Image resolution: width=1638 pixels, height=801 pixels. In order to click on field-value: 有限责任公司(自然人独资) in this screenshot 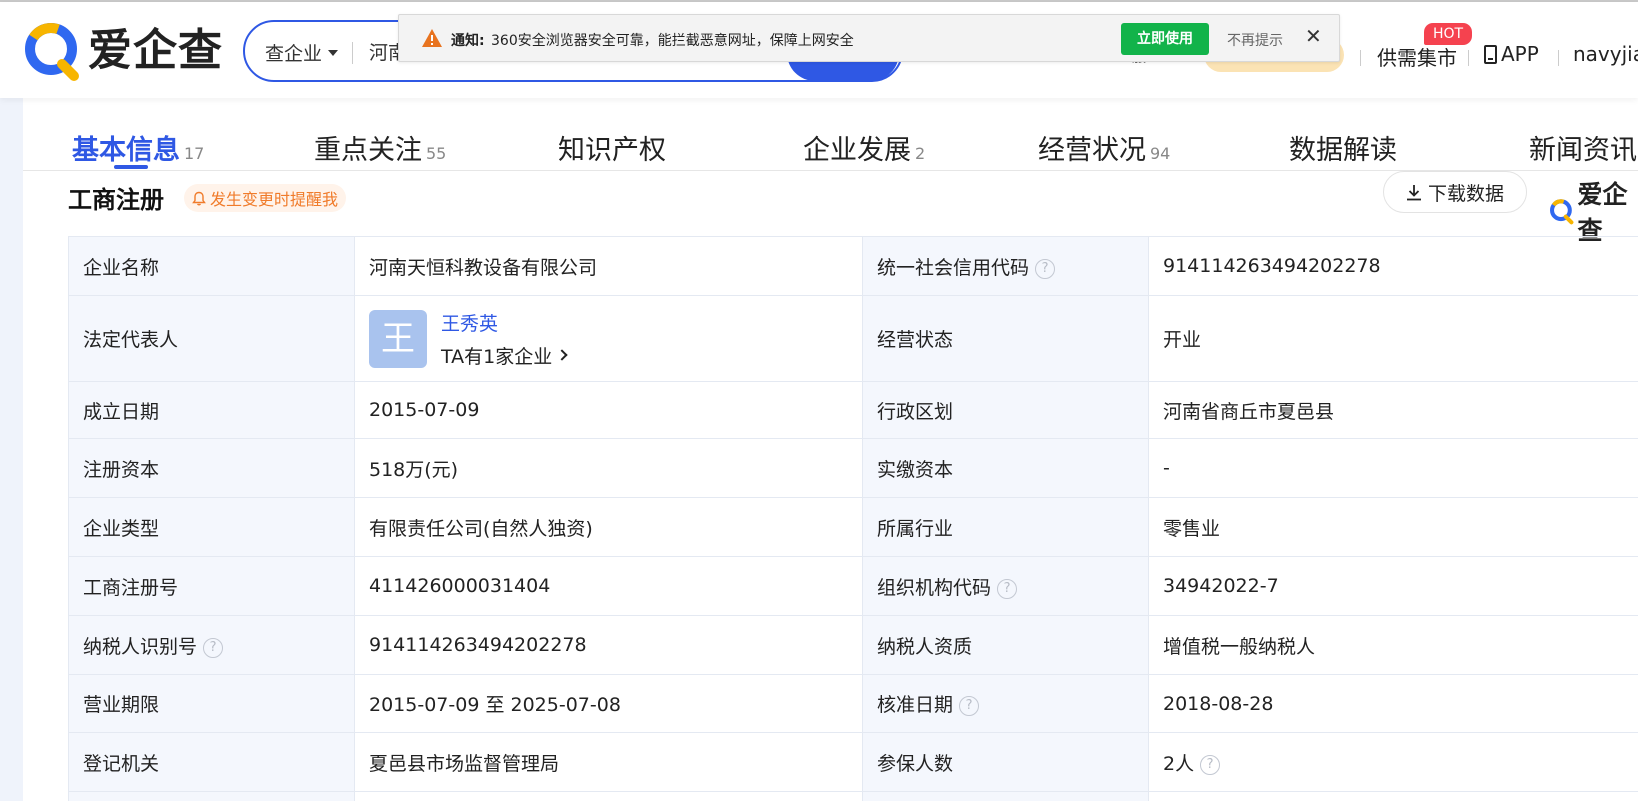, I will do `click(608, 527)`.